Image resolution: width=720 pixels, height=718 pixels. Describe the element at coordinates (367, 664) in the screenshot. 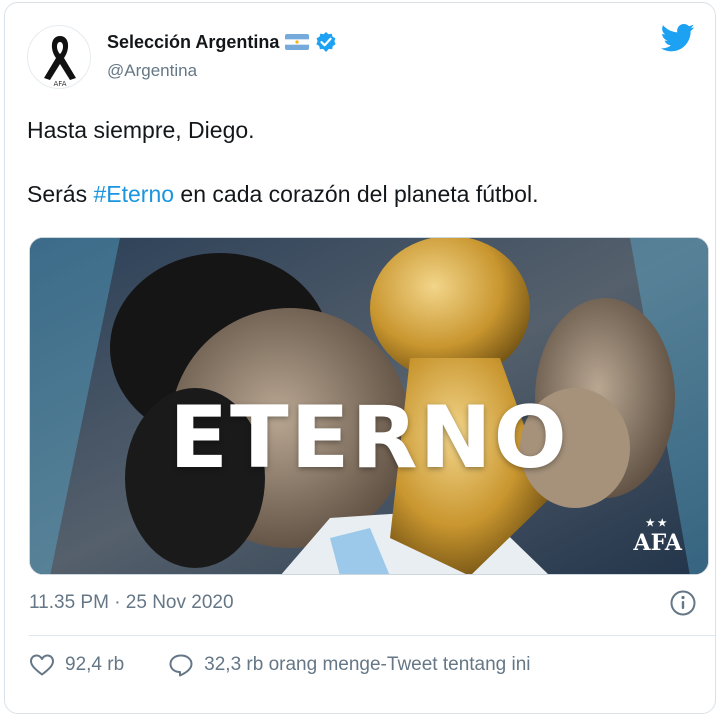

I see `retweet-count-label: 32,3 rb orang menge-Tweet tentang ini` at that location.